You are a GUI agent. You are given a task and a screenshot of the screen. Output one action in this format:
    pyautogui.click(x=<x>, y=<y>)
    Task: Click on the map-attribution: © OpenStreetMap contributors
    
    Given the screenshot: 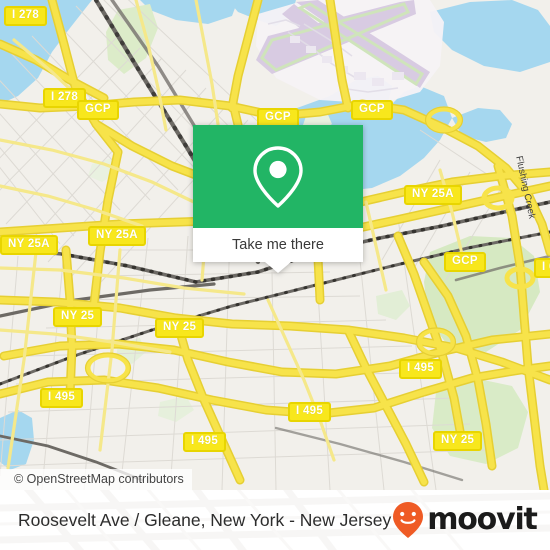 What is the action you would take?
    pyautogui.click(x=96, y=479)
    